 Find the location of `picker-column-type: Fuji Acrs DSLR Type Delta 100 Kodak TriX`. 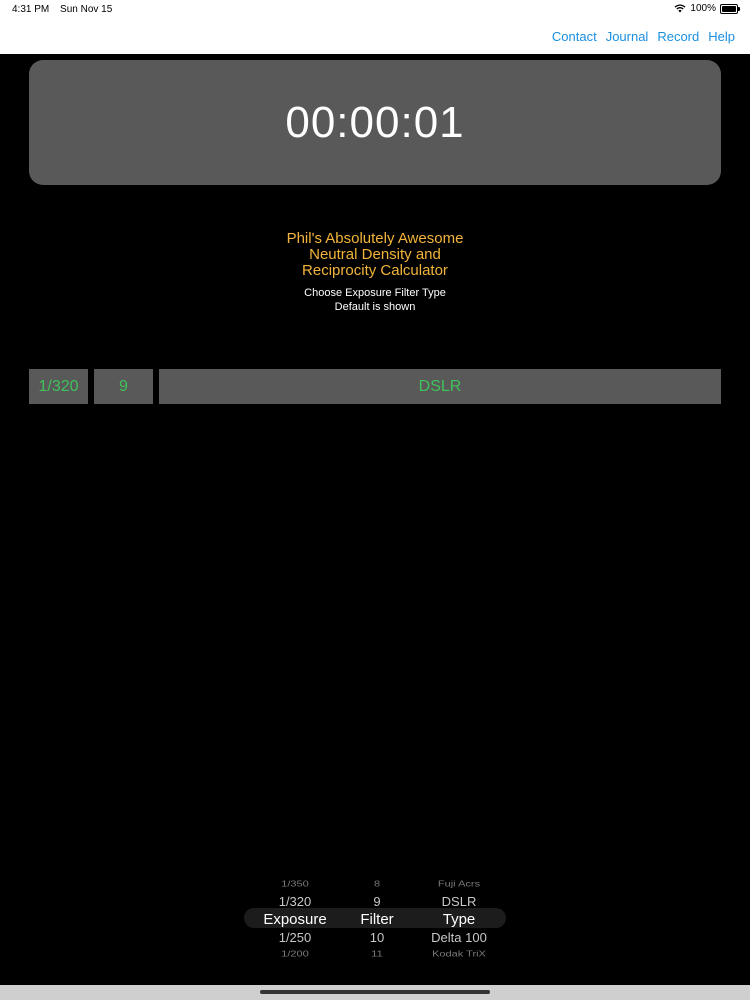

picker-column-type: Fuji Acrs DSLR Type Delta 100 Kodak TriX is located at coordinates (459, 919).